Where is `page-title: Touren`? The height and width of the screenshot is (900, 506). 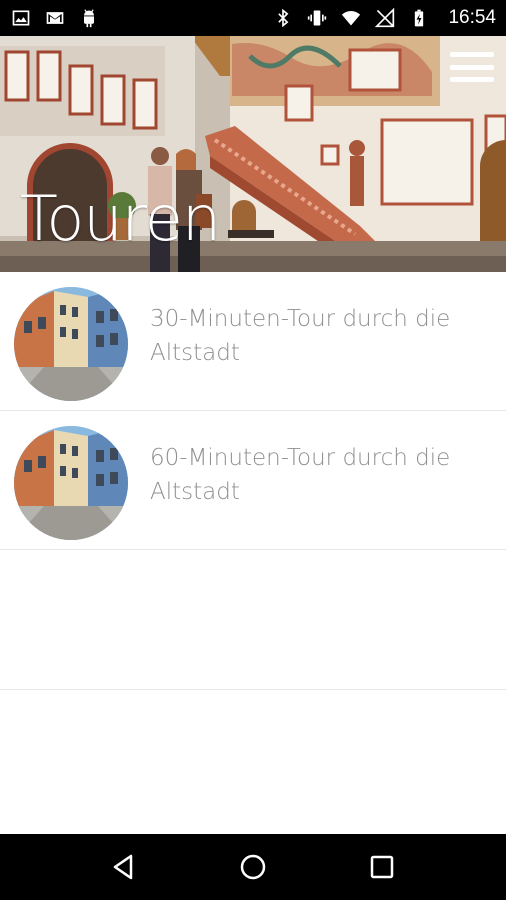
page-title: Touren is located at coordinates (120, 218).